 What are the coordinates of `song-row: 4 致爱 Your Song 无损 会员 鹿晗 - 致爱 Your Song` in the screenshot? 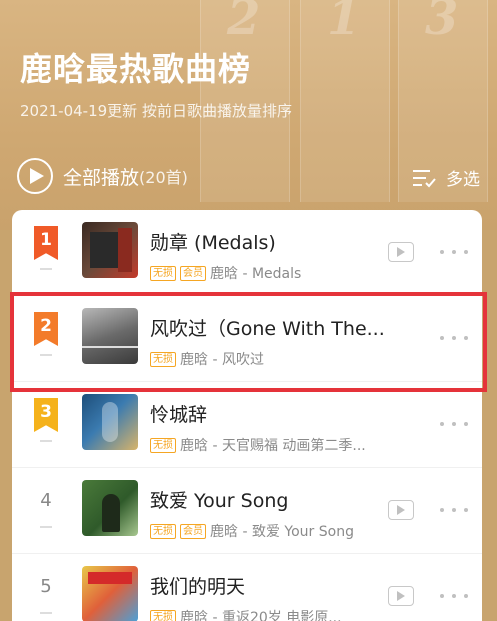 It's located at (247, 511).